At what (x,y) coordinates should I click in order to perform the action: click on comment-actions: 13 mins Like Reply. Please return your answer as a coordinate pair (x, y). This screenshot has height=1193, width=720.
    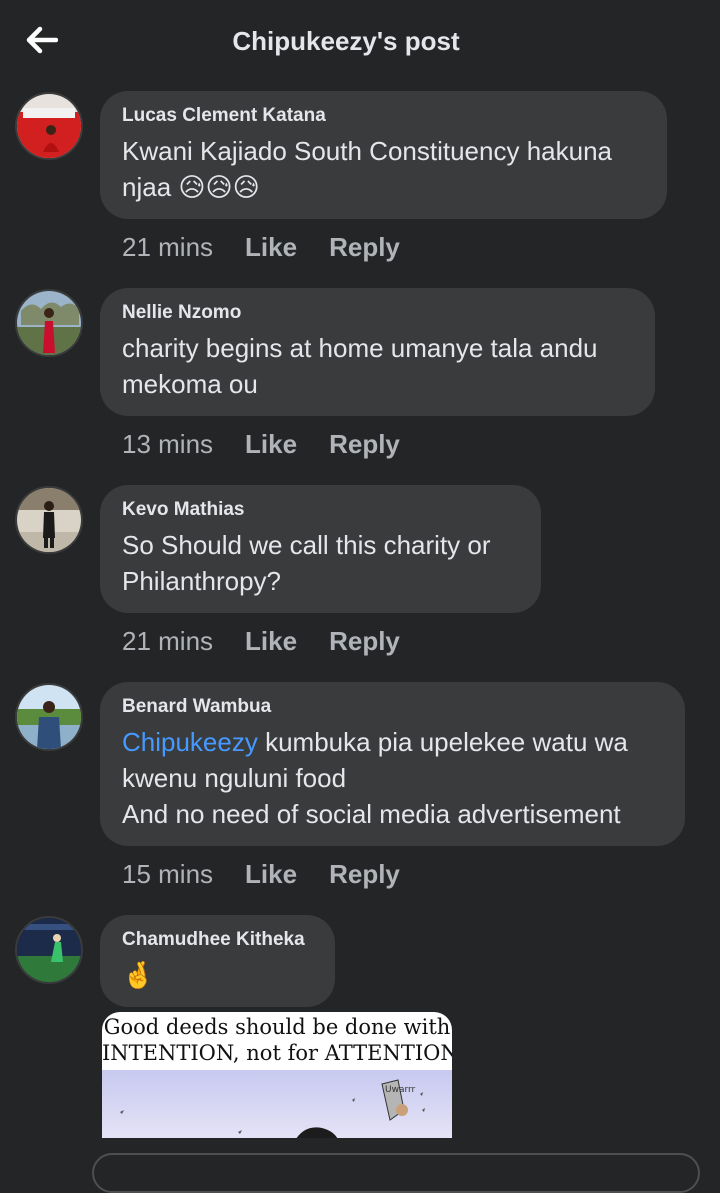
    Looking at the image, I should click on (261, 444).